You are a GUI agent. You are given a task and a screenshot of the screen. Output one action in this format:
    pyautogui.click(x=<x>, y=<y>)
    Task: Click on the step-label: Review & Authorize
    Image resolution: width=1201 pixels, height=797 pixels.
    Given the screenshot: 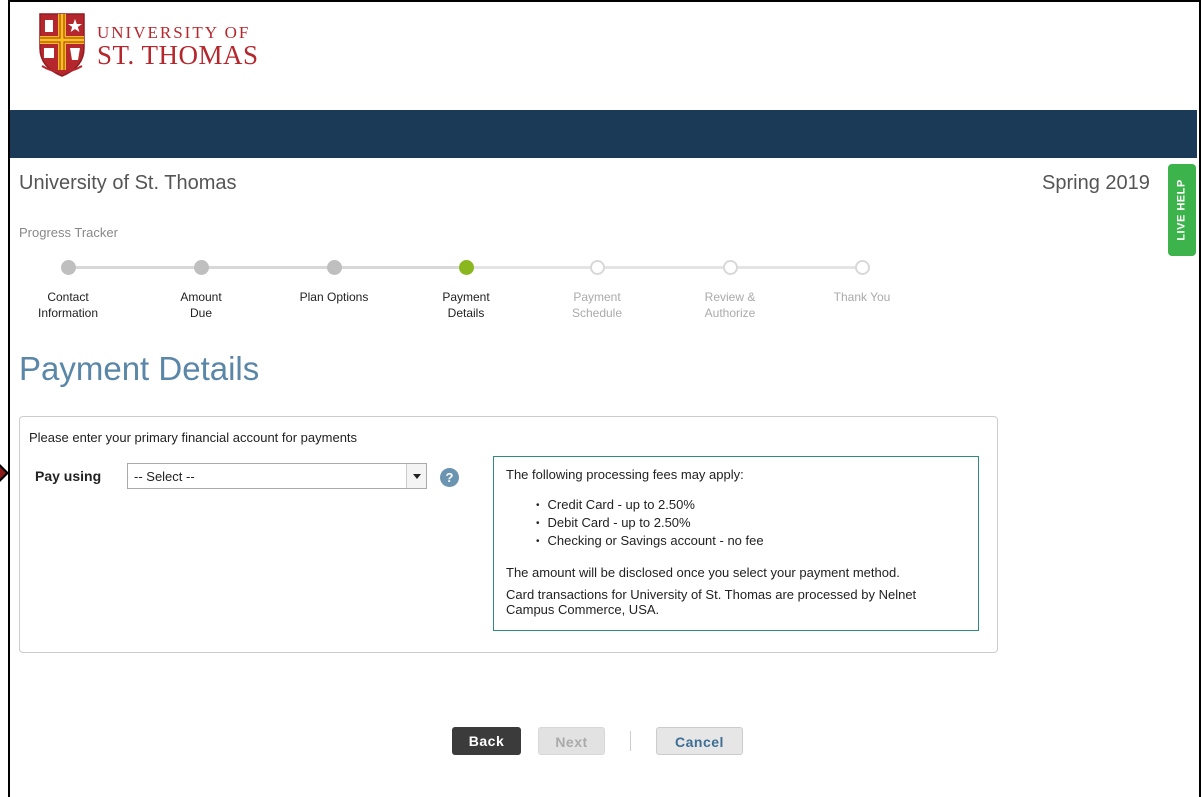 What is the action you would take?
    pyautogui.click(x=730, y=305)
    